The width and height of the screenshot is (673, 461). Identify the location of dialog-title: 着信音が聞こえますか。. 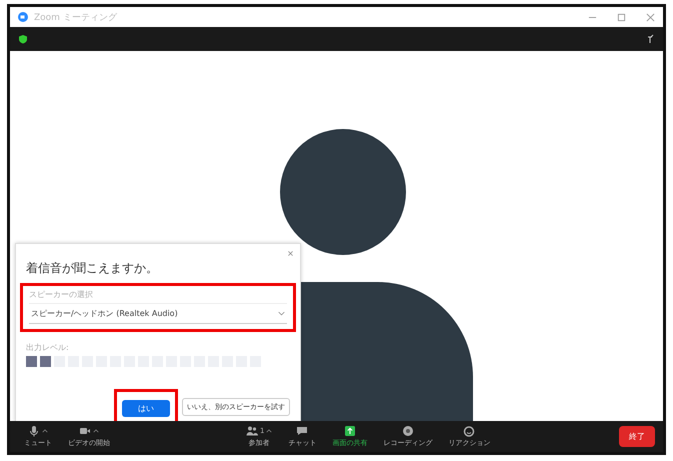
(92, 268).